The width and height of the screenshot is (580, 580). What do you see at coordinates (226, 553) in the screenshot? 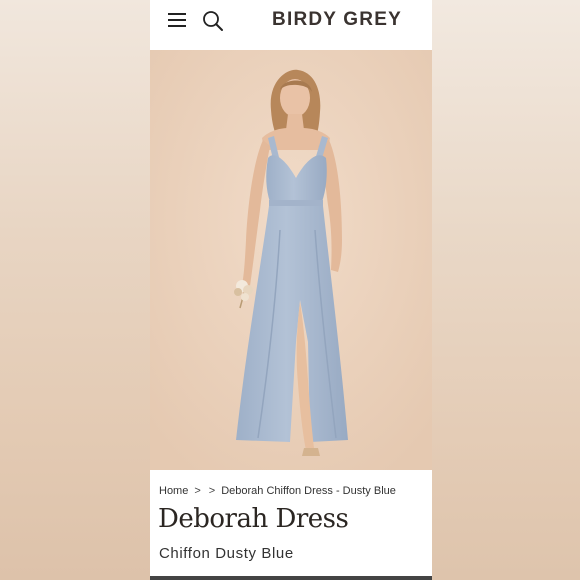
I see `product-subtitle: Chiffon Dusty Blue` at bounding box center [226, 553].